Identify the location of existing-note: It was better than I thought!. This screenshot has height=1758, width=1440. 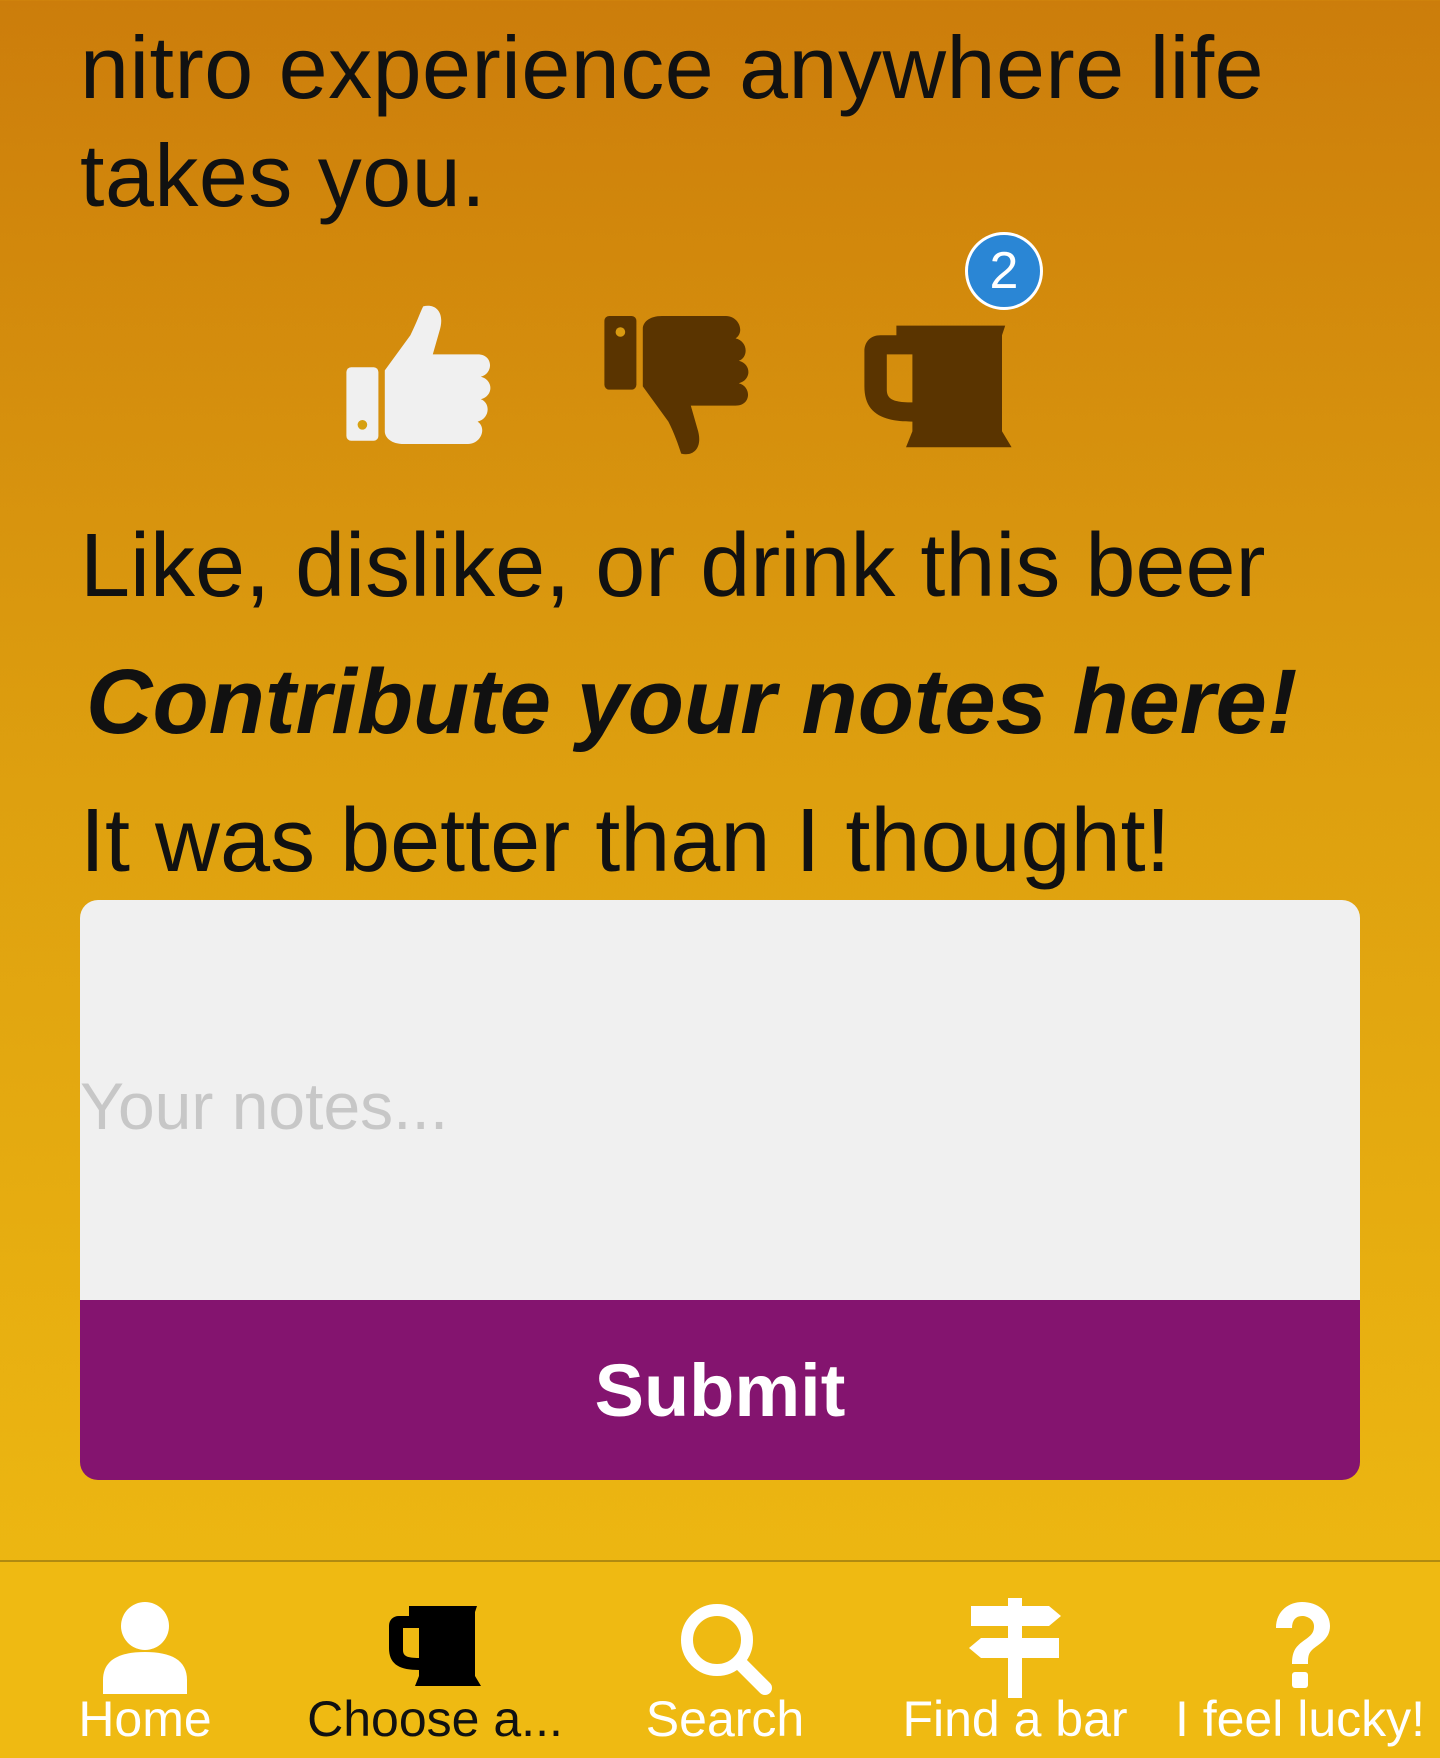
(625, 841).